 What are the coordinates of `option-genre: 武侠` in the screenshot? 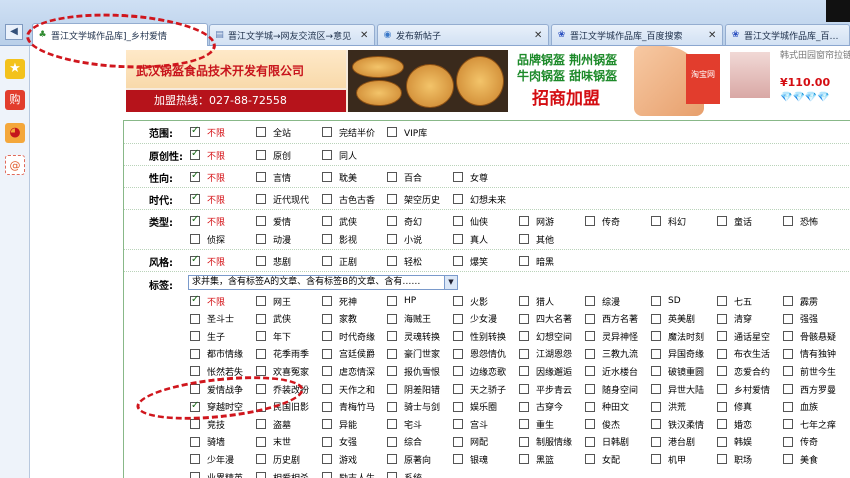 It's located at (339, 221).